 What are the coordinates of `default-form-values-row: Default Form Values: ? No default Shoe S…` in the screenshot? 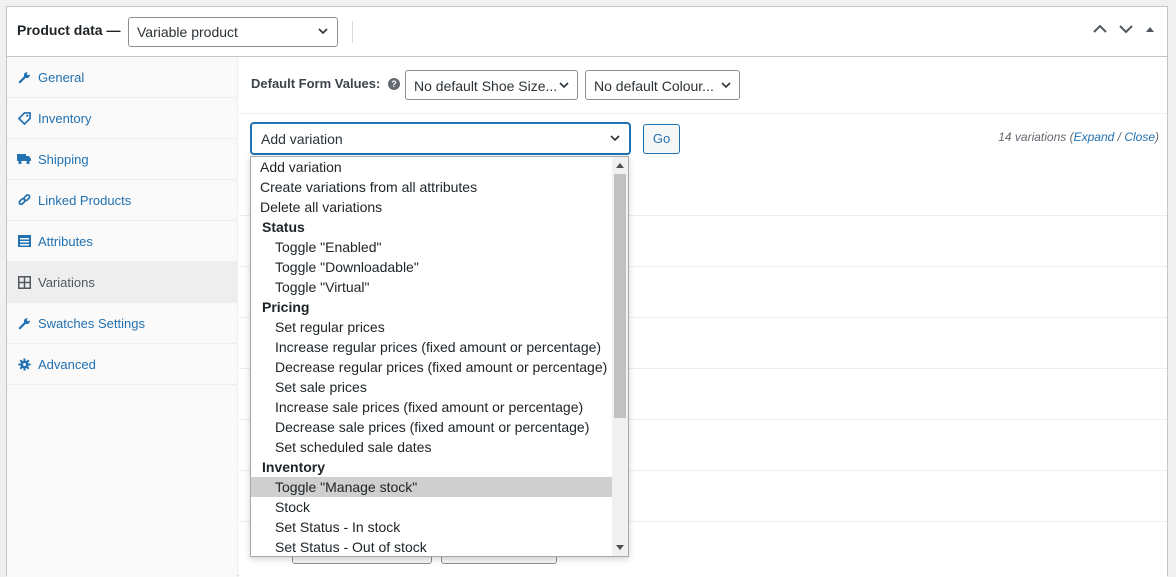 It's located at (703, 85).